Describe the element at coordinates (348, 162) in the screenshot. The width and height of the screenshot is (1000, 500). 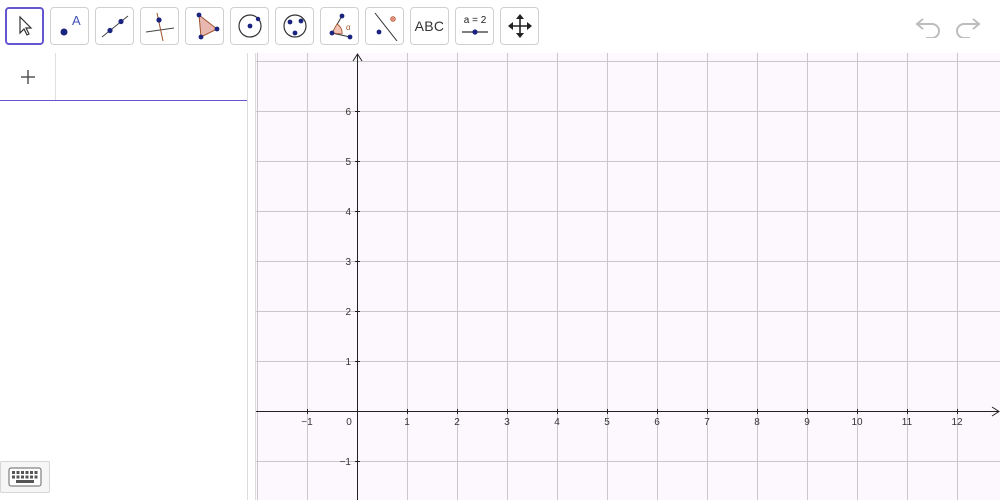
I see `y-tick-label: 5` at that location.